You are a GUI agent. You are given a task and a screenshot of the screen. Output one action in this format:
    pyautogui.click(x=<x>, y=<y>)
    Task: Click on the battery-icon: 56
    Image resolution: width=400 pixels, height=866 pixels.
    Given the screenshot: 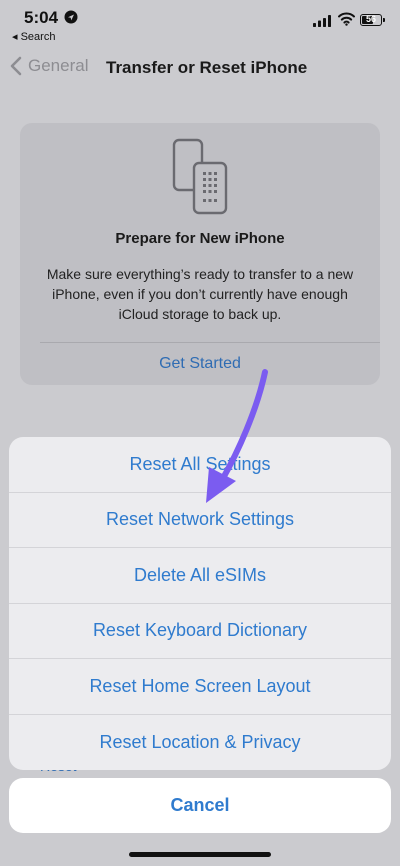 What is the action you would take?
    pyautogui.click(x=371, y=20)
    